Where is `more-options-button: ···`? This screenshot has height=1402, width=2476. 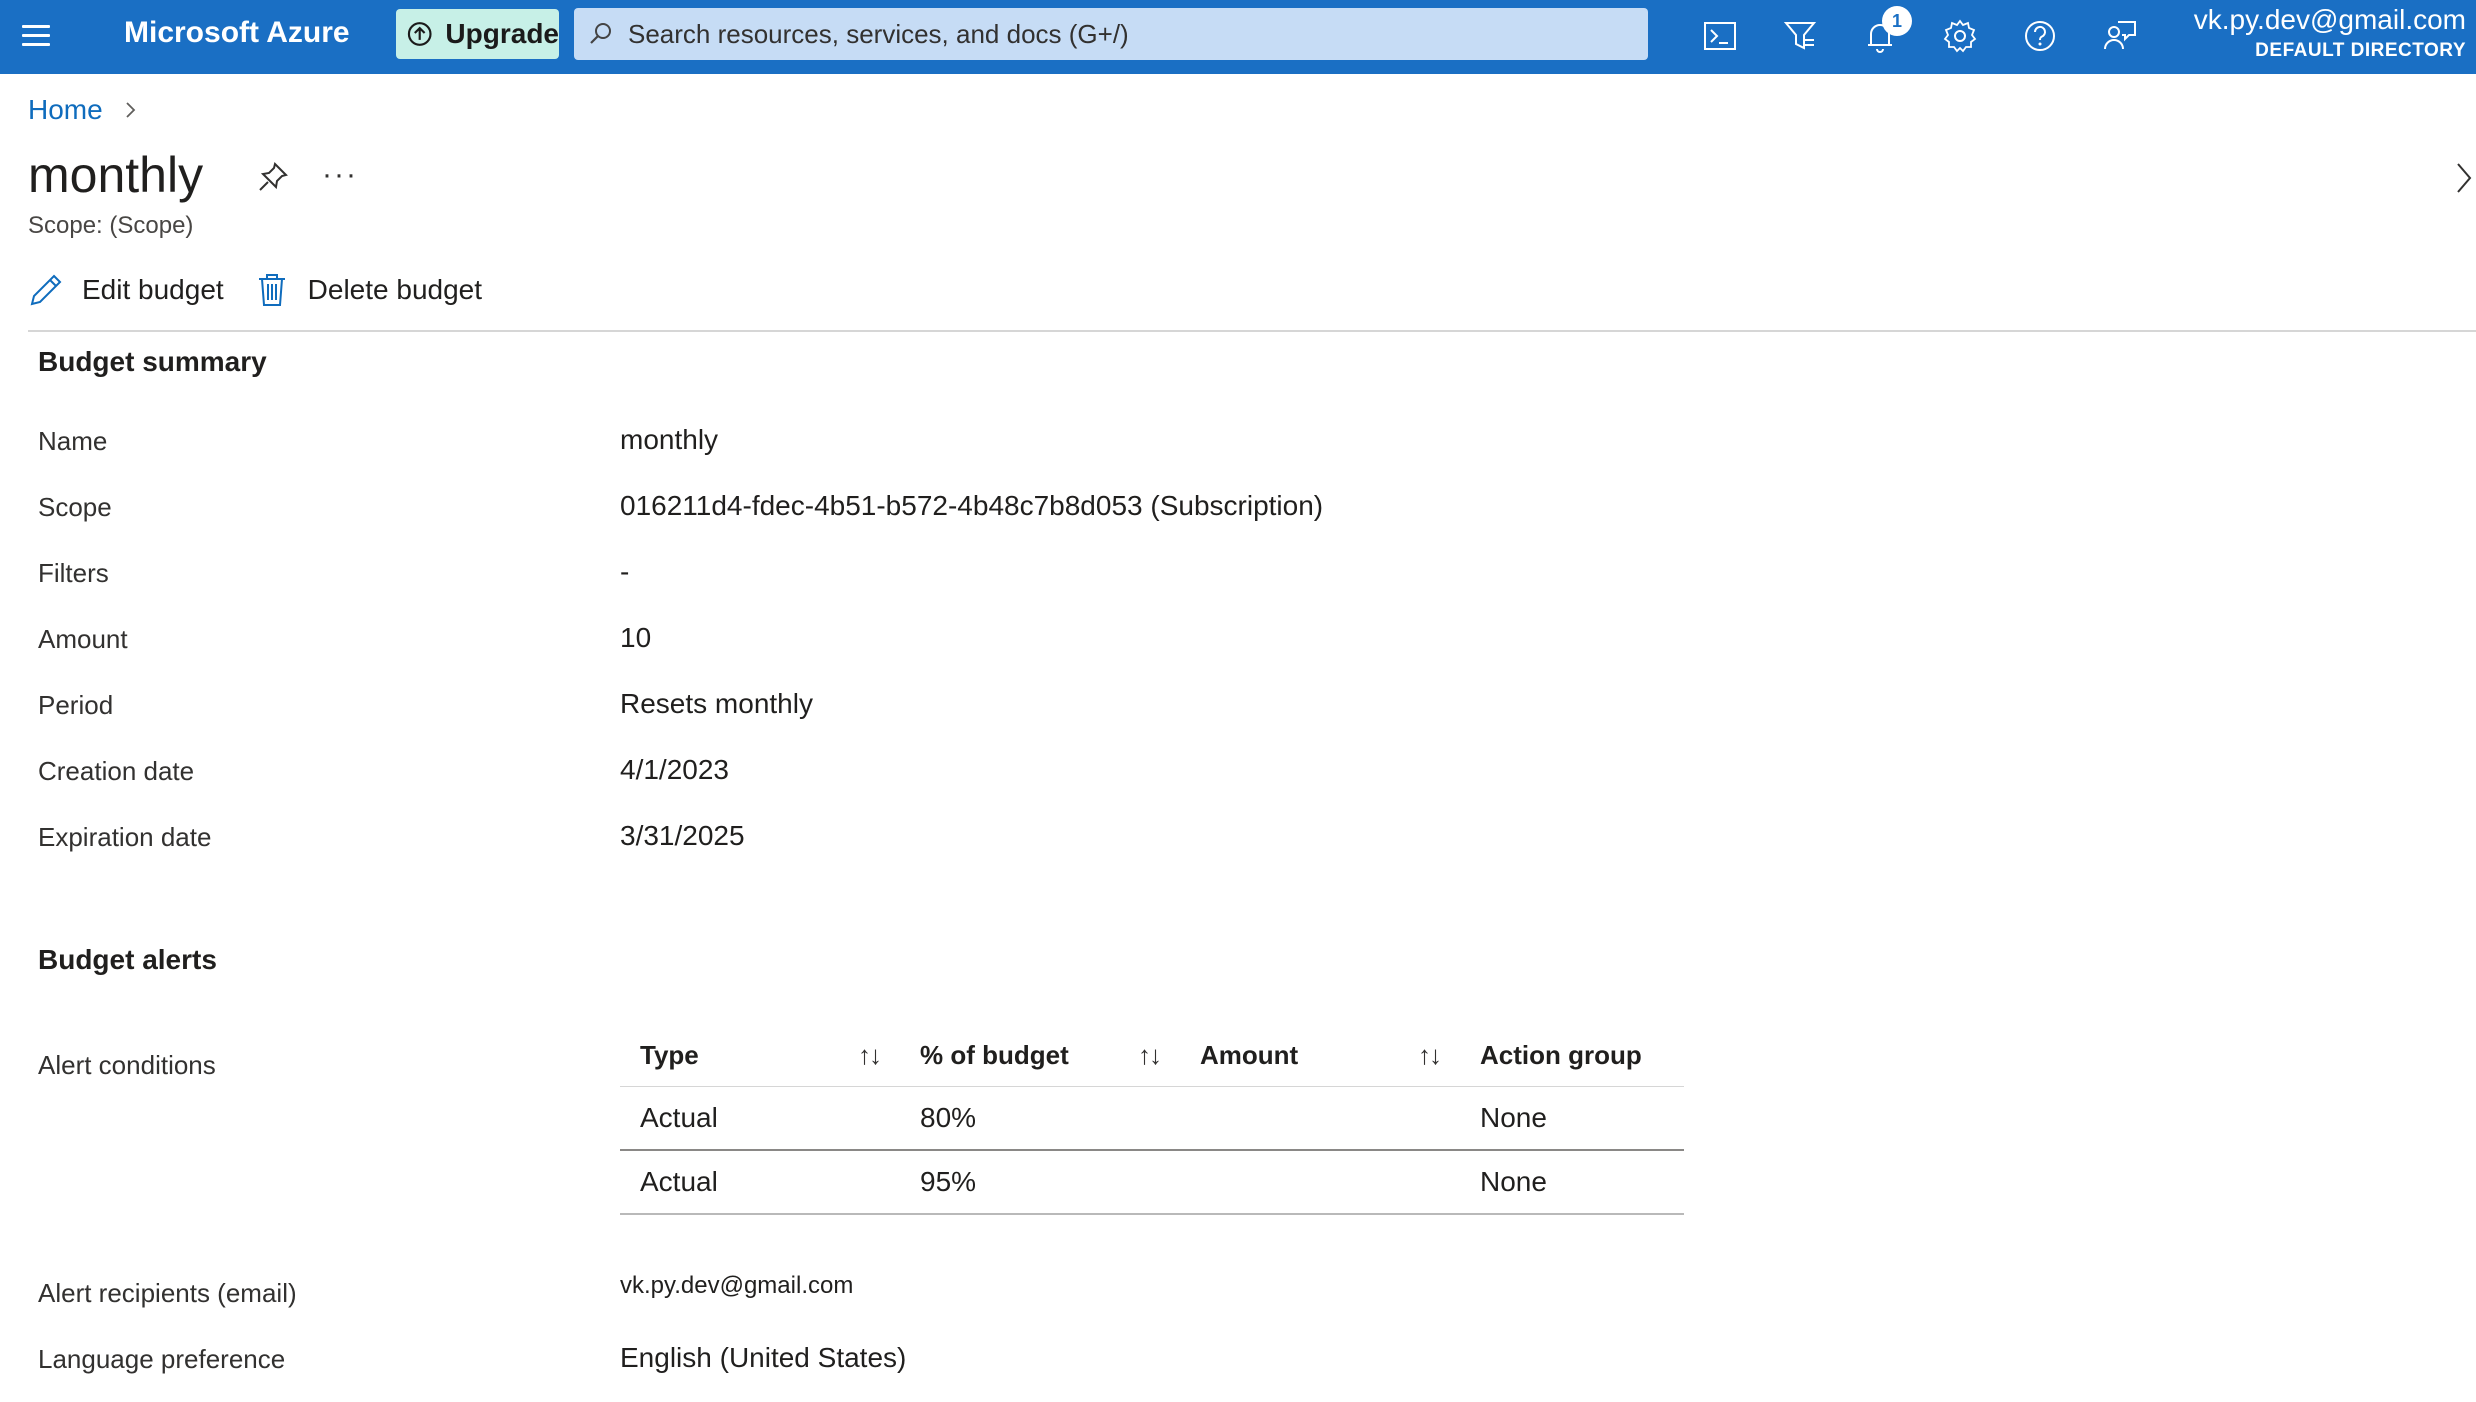 more-options-button: ··· is located at coordinates (340, 175).